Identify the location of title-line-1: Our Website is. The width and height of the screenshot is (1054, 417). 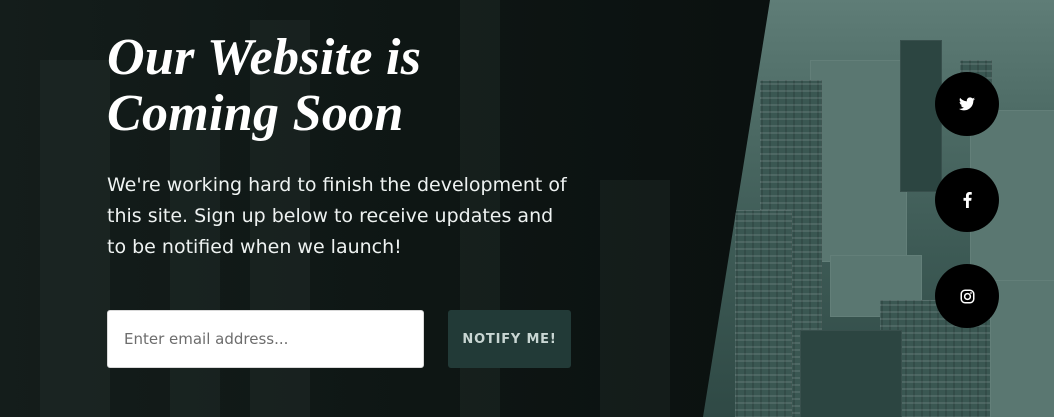
(264, 57).